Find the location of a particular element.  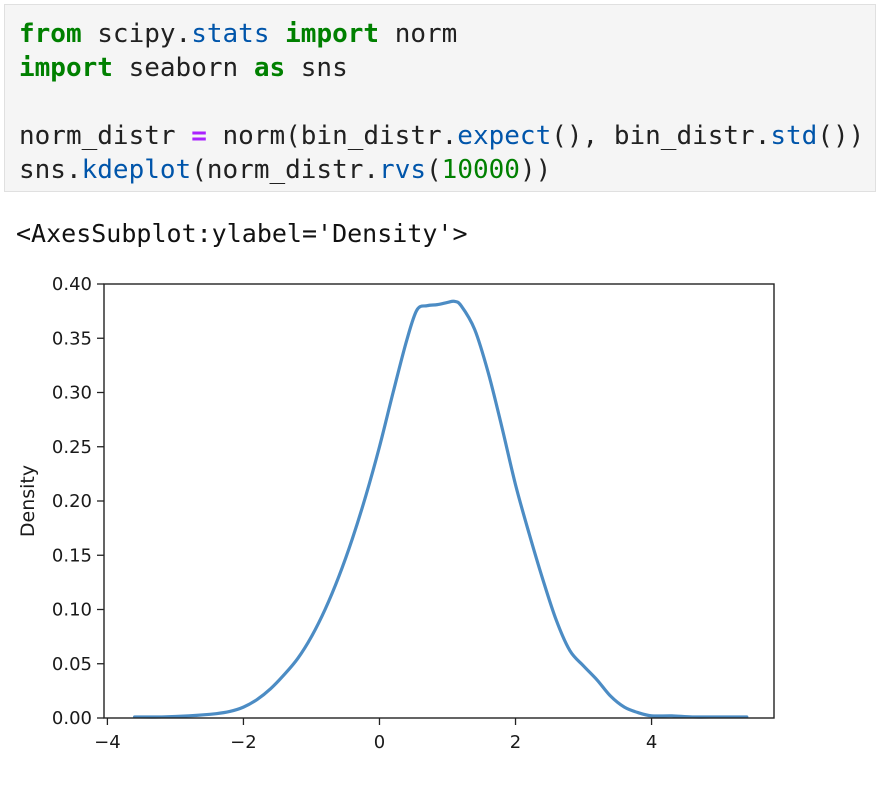

code-token: norm(bin_distr. is located at coordinates (332, 136).